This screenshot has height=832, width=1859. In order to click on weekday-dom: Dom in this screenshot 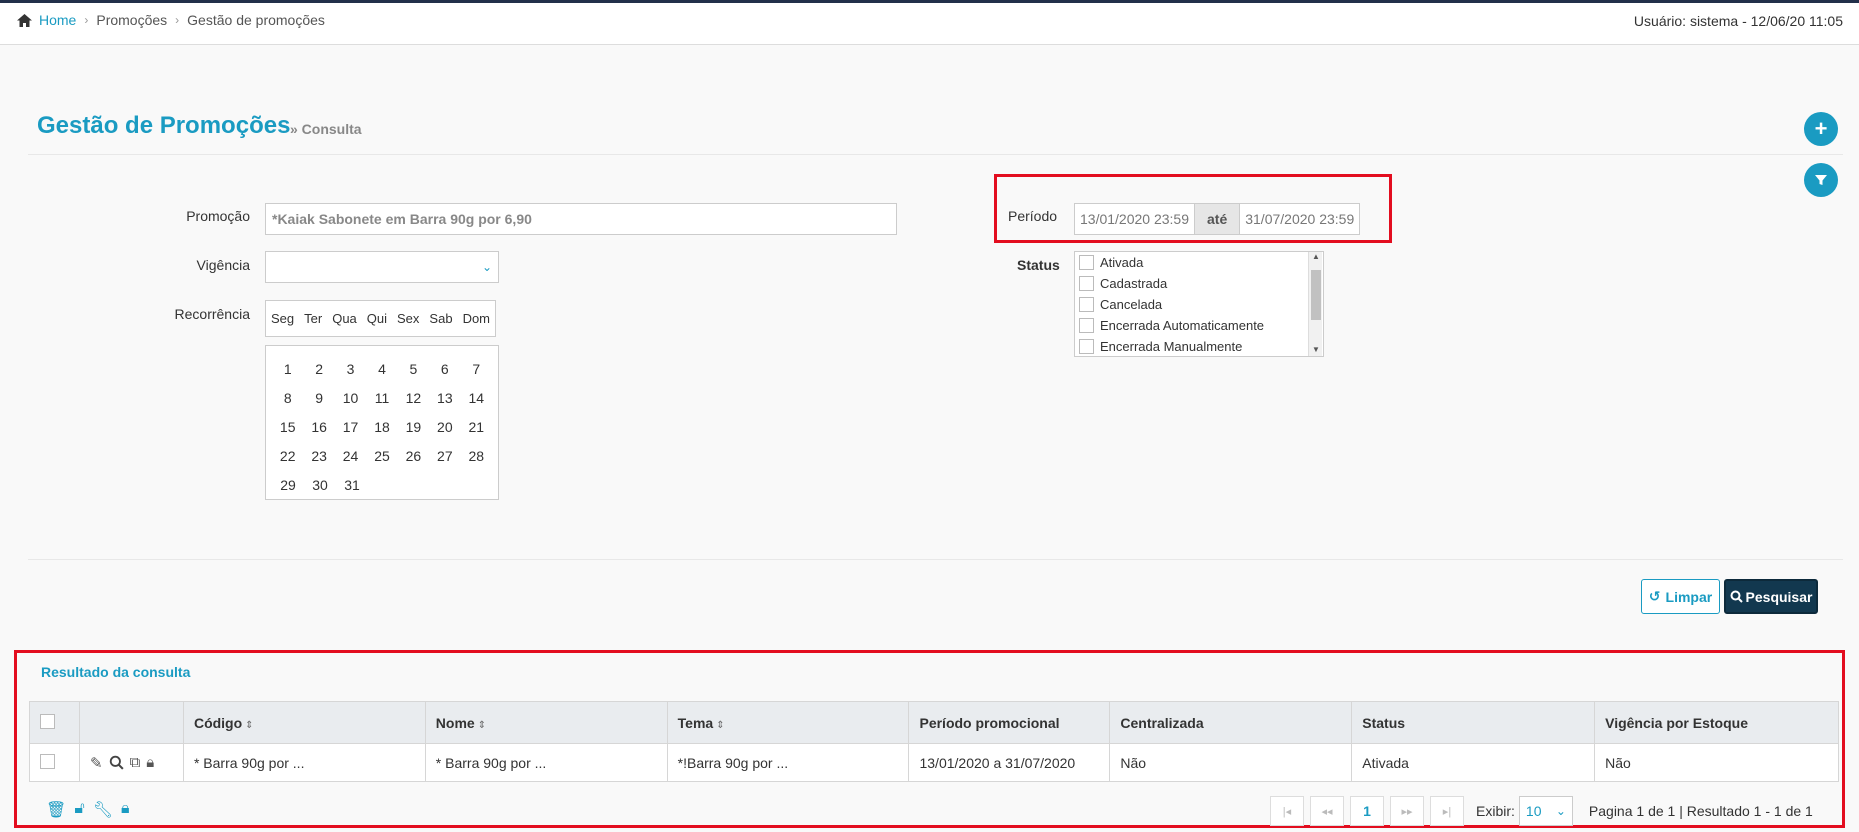, I will do `click(476, 318)`.